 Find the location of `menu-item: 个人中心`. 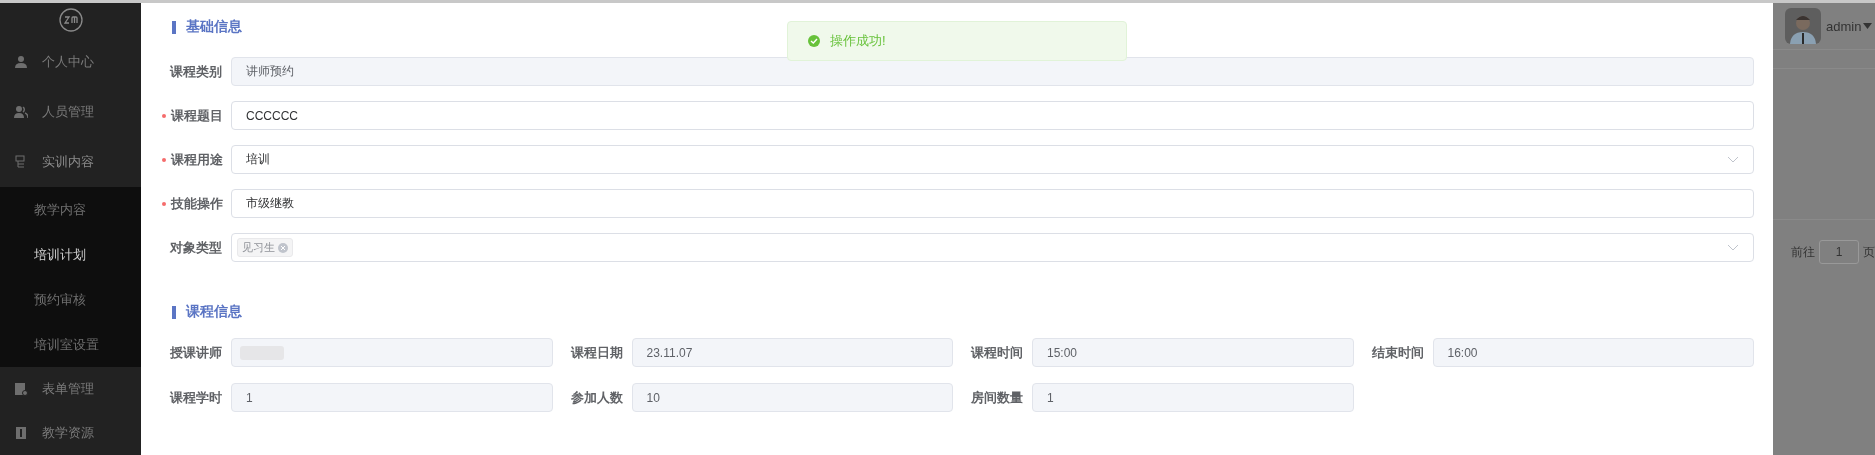

menu-item: 个人中心 is located at coordinates (70, 62).